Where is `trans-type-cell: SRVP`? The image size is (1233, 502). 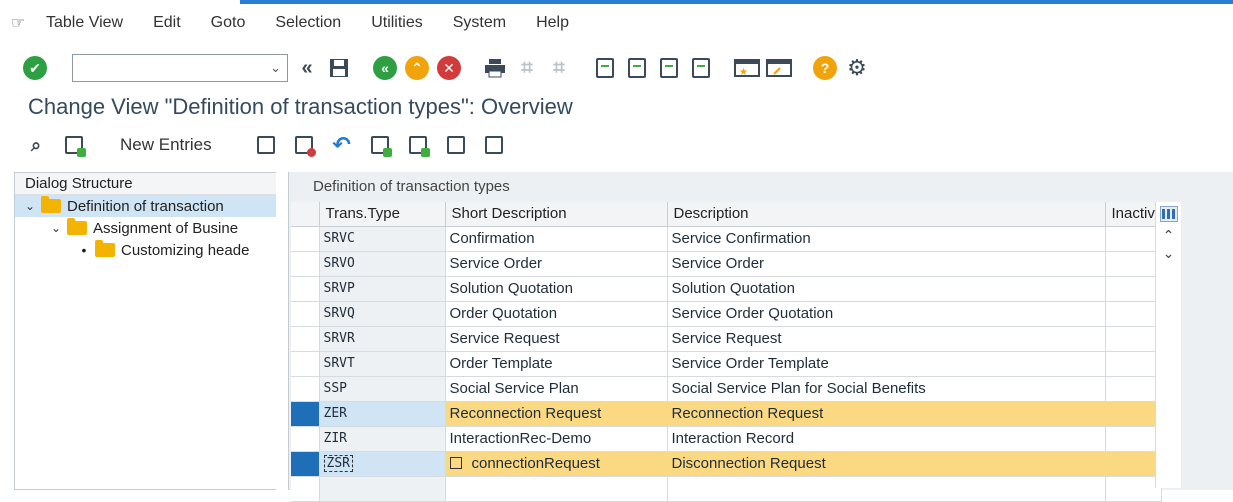
trans-type-cell: SRVP is located at coordinates (382, 289).